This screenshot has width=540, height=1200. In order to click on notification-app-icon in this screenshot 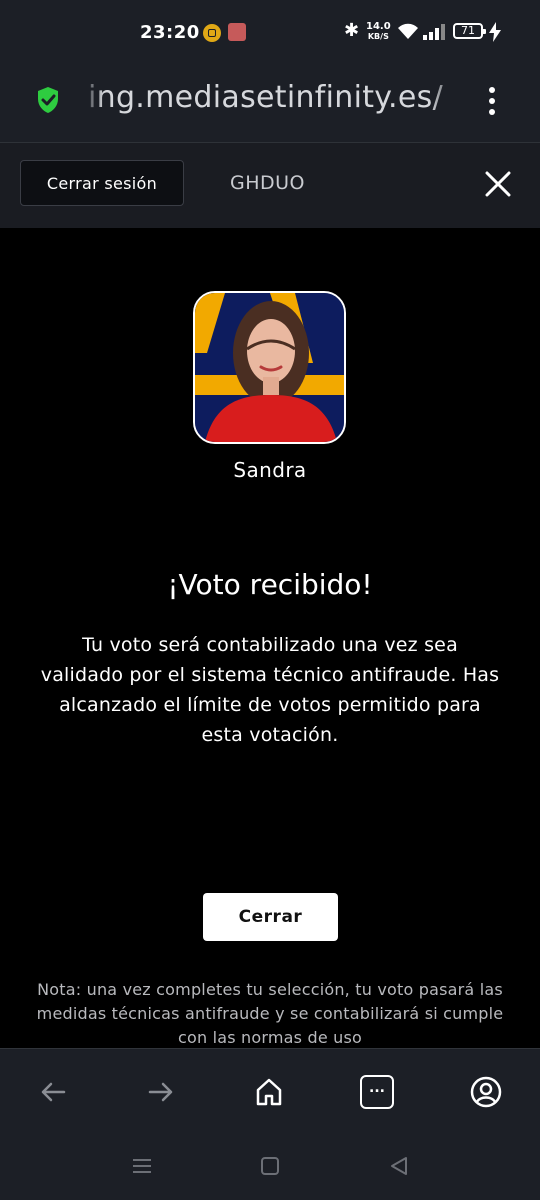, I will do `click(212, 33)`.